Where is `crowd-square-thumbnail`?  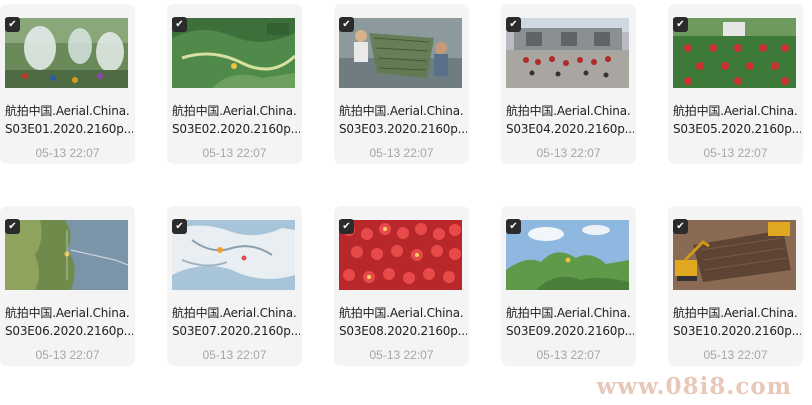 crowd-square-thumbnail is located at coordinates (567, 53).